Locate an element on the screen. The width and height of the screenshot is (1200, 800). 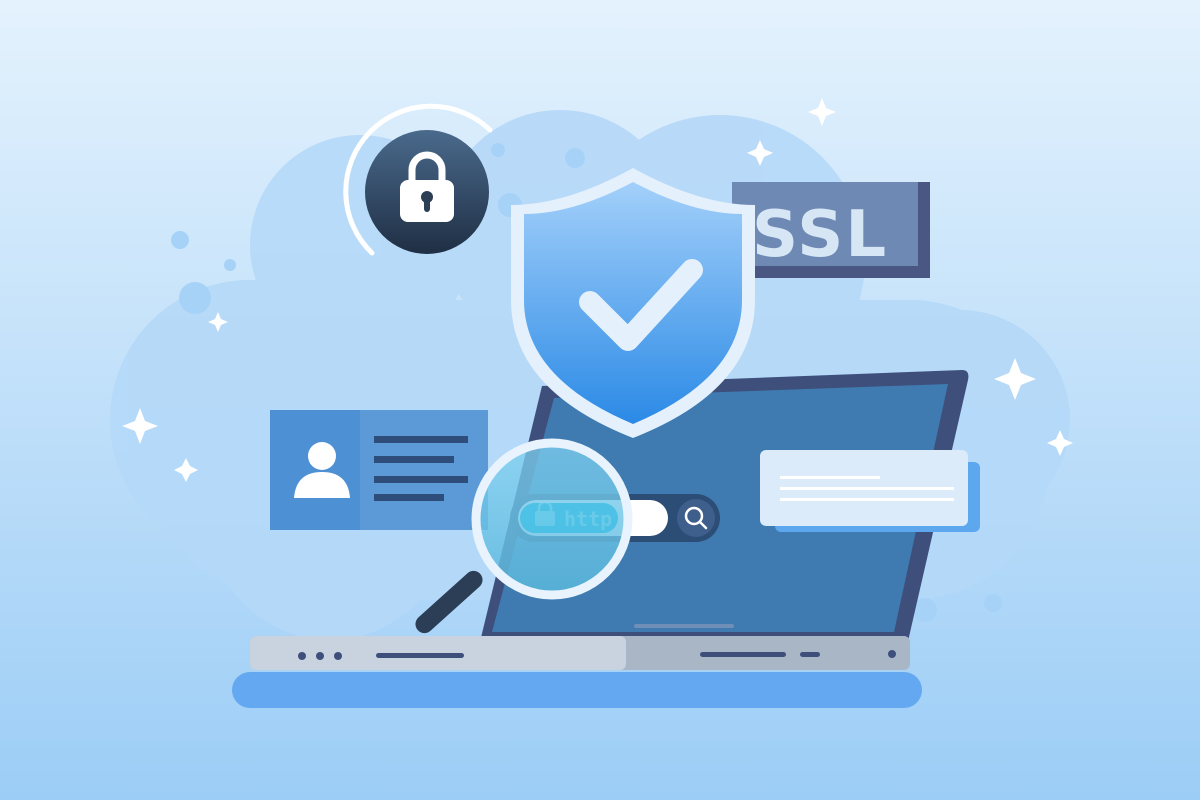
info-card is located at coordinates (870, 491).